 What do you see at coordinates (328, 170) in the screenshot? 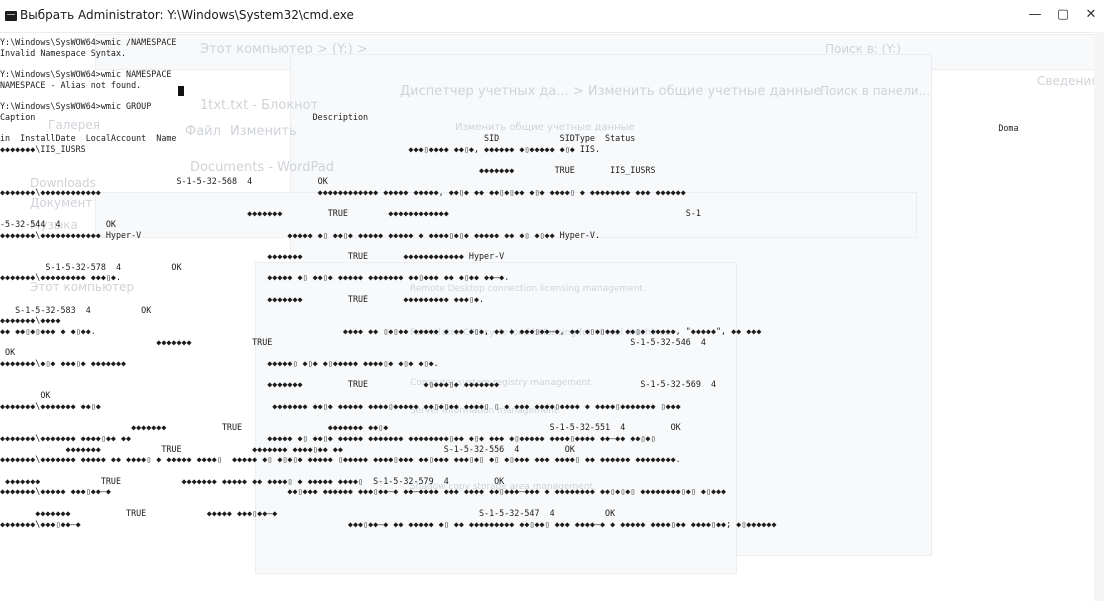
I see `console-line: ◆◆◆◆◆◆◆ TRUE IIS_IUSRS` at bounding box center [328, 170].